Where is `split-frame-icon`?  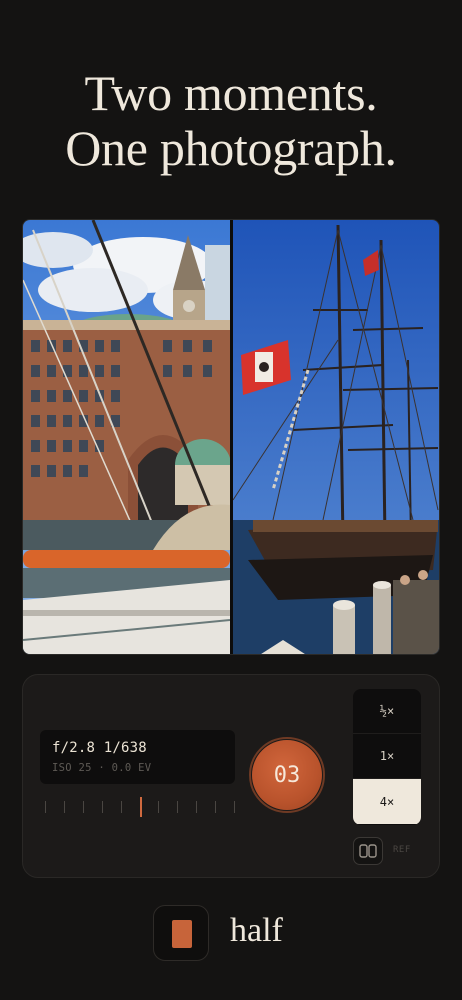 split-frame-icon is located at coordinates (368, 851).